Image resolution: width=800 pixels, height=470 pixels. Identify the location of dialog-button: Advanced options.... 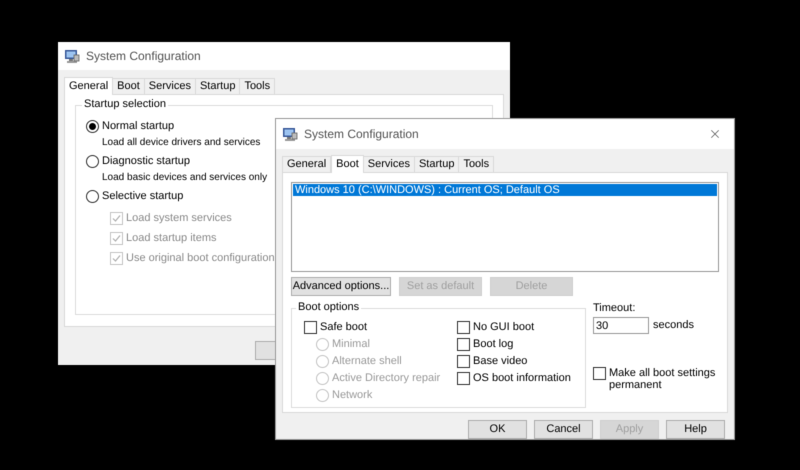
(341, 286).